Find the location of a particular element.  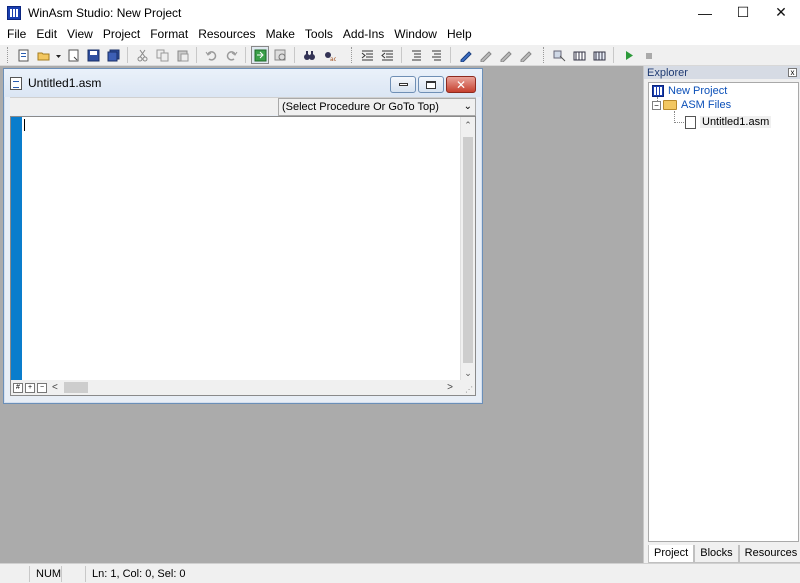

line-gutter is located at coordinates (16, 249).